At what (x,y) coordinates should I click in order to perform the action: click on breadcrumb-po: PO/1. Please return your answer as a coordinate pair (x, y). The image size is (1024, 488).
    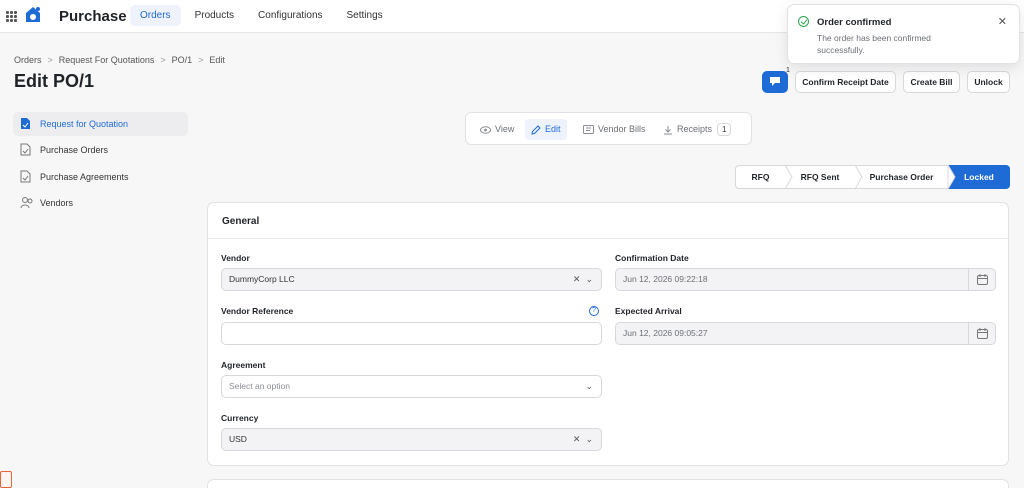
    Looking at the image, I should click on (182, 60).